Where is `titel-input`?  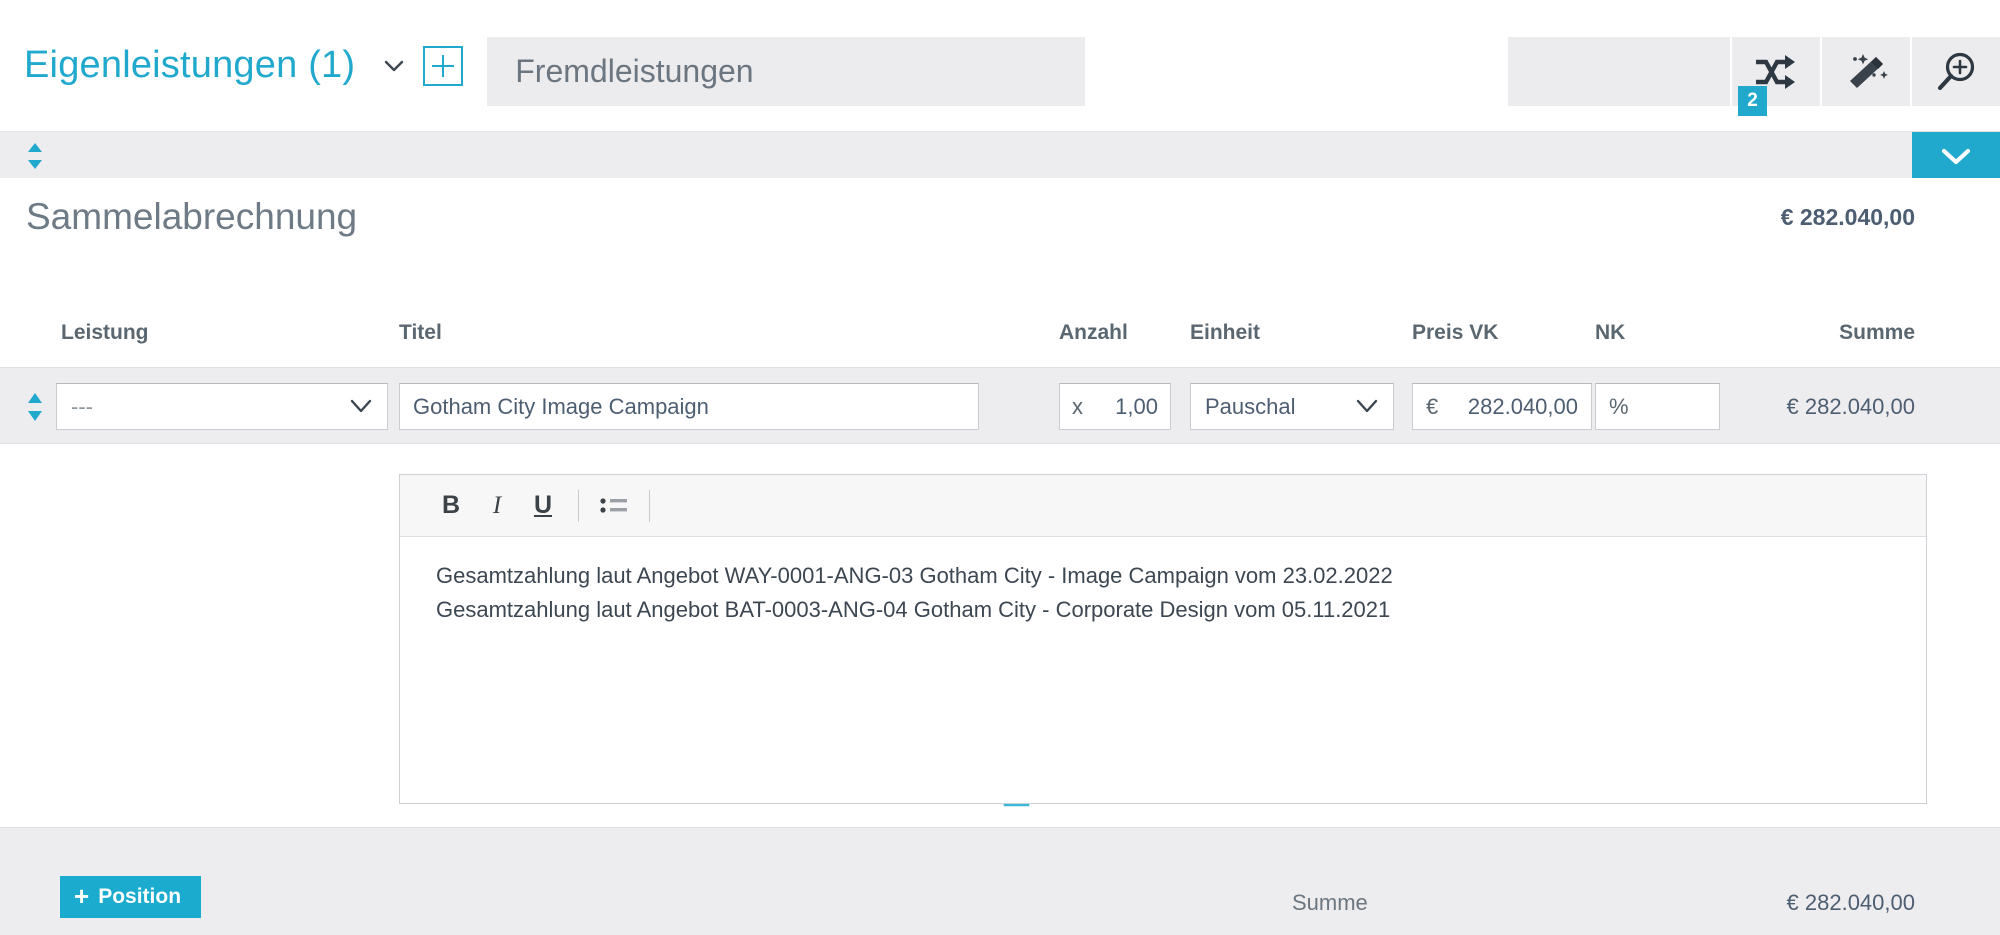 titel-input is located at coordinates (689, 406).